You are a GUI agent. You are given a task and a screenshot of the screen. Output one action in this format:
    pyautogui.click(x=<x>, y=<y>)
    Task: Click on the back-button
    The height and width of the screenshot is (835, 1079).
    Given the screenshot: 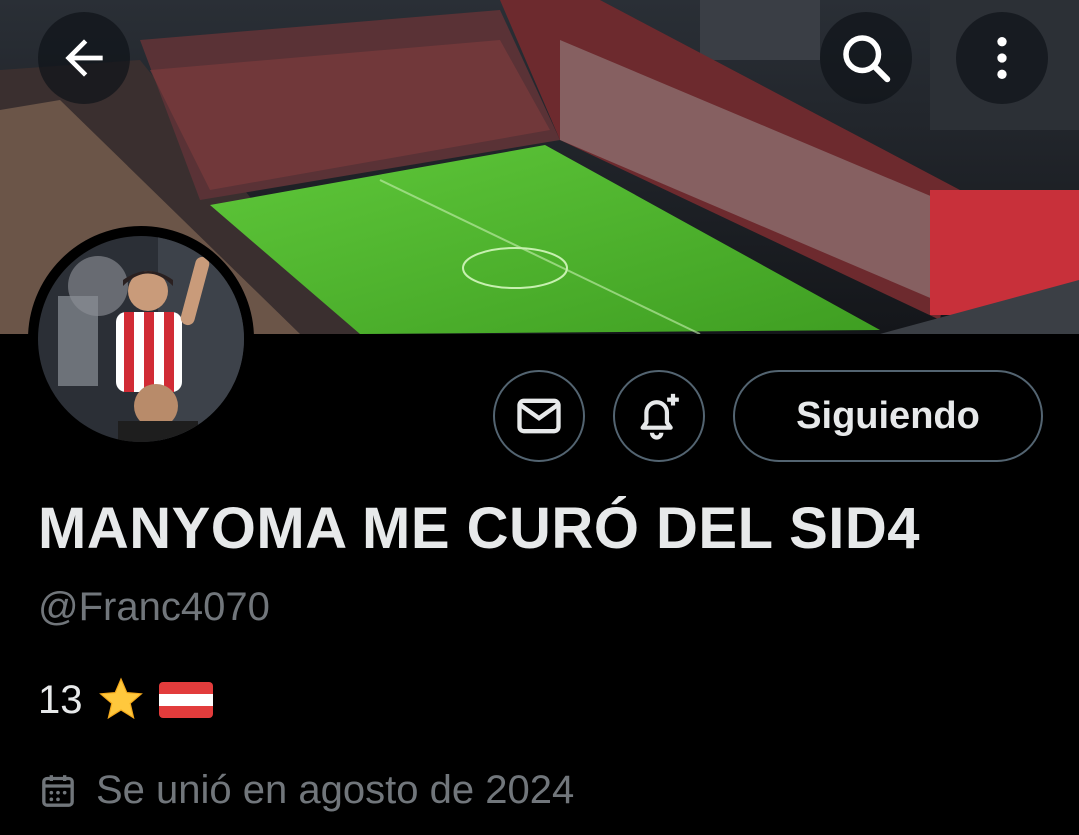 What is the action you would take?
    pyautogui.click(x=84, y=58)
    